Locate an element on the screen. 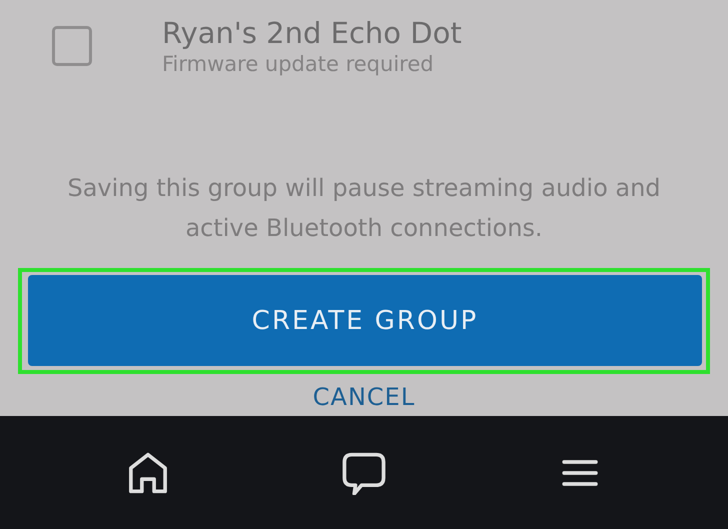 The image size is (728, 529). chat-icon is located at coordinates (364, 472).